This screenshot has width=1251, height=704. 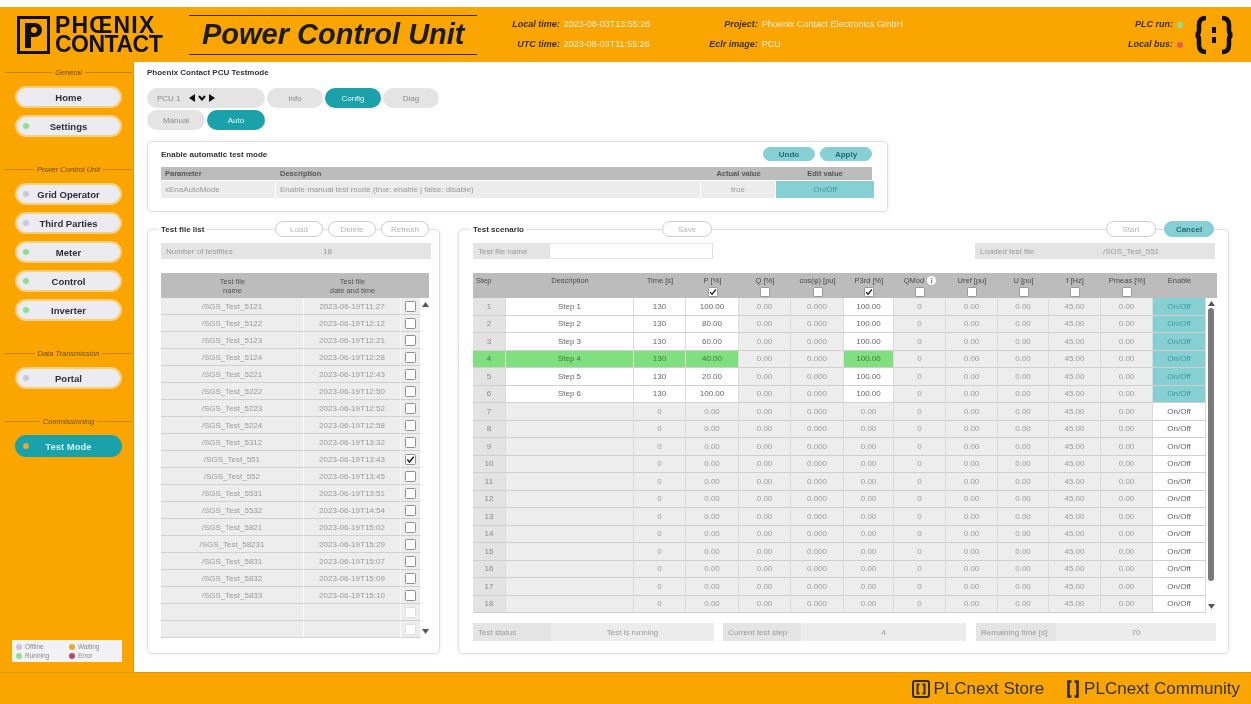 What do you see at coordinates (68, 194) in the screenshot?
I see `nav-button: Grid Operator` at bounding box center [68, 194].